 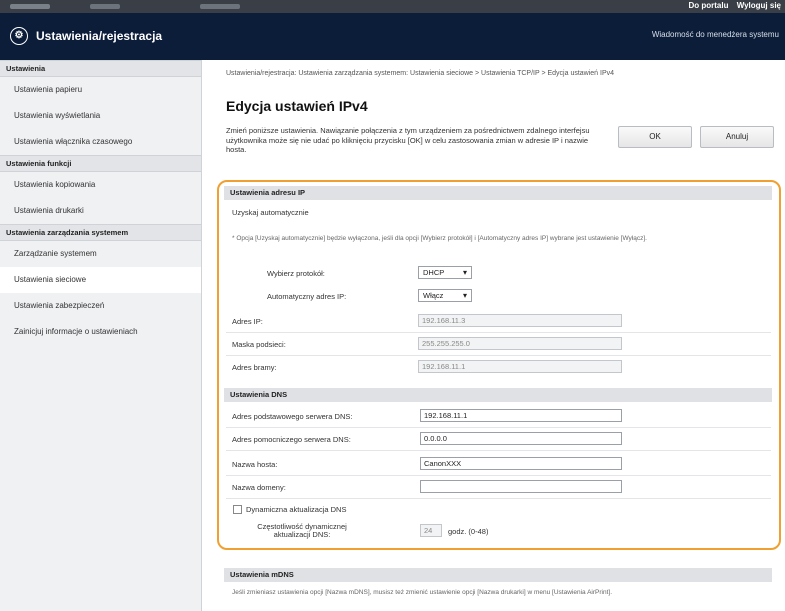 I want to click on sidebar-item-printer: Ustawienia drukarki, so click(x=100, y=211).